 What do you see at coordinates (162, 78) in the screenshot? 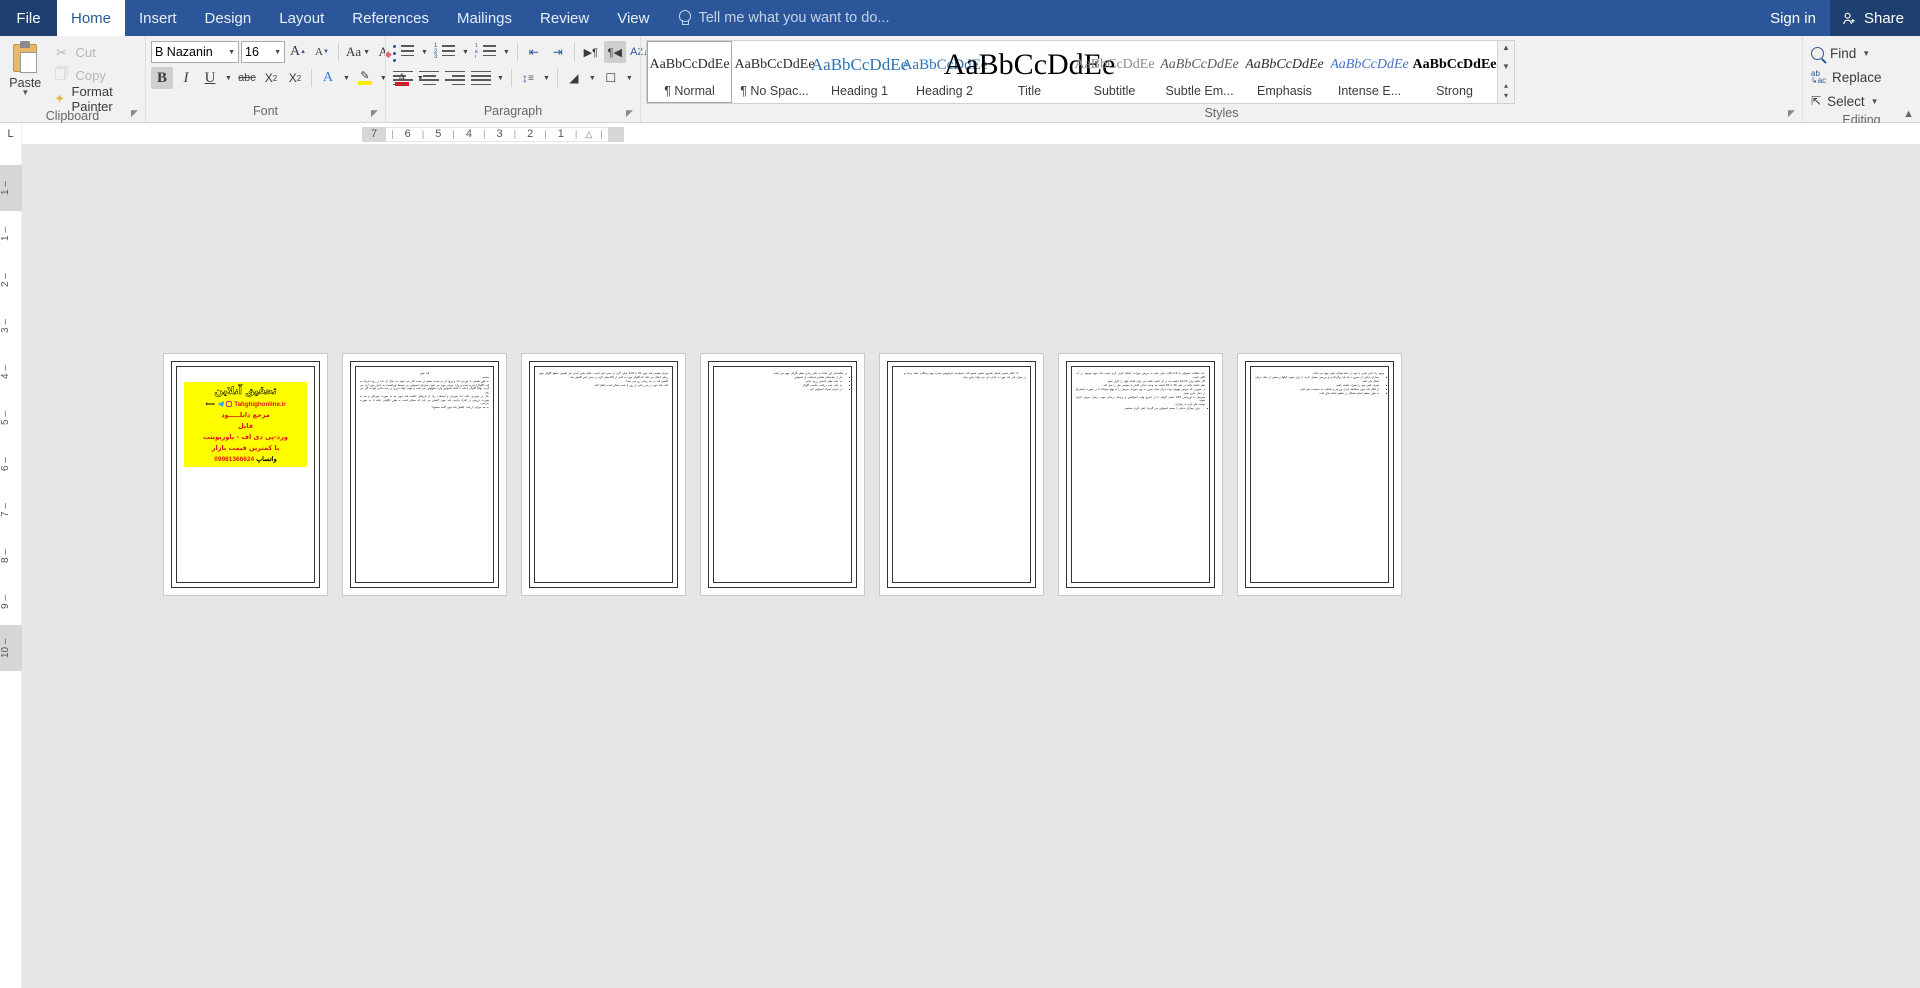
I see `bold-button: B` at bounding box center [162, 78].